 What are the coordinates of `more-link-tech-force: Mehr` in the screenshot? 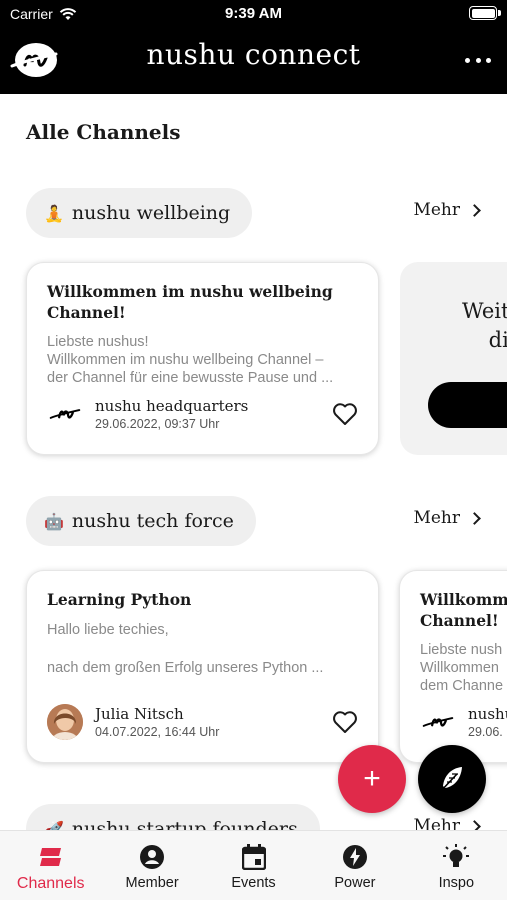 It's located at (447, 518).